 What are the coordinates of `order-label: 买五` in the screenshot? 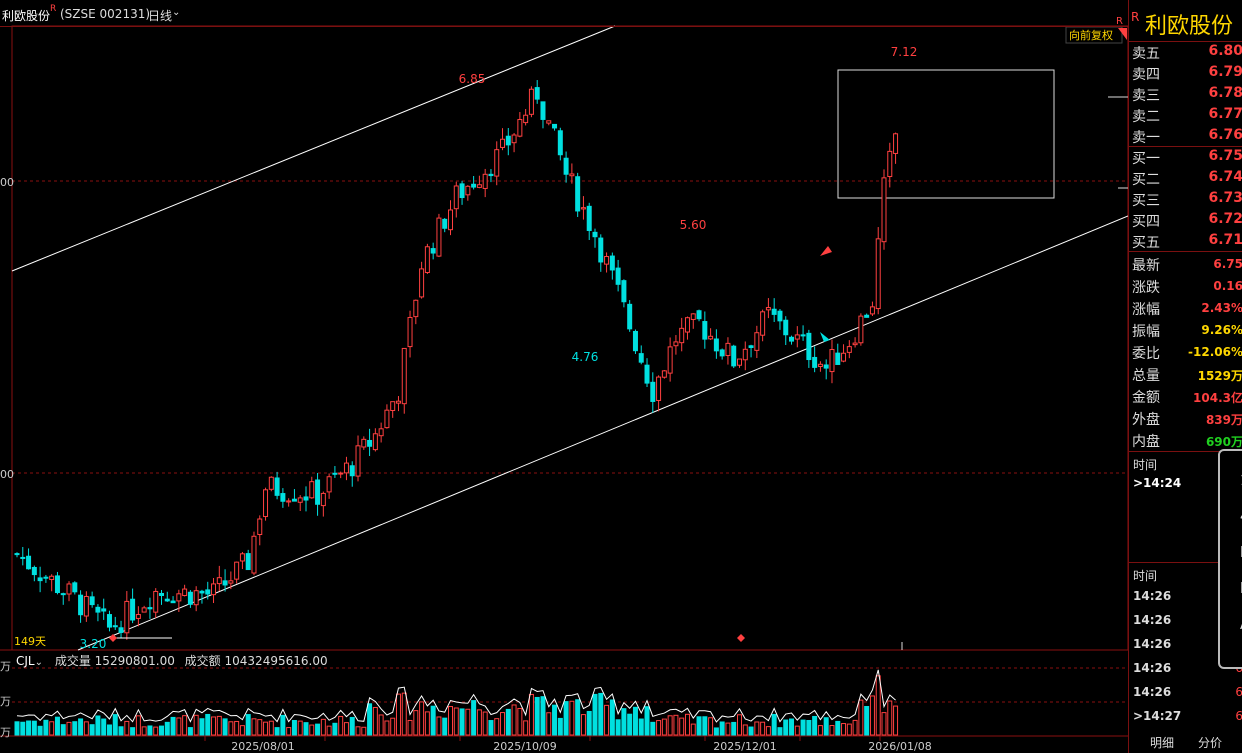 It's located at (1146, 243).